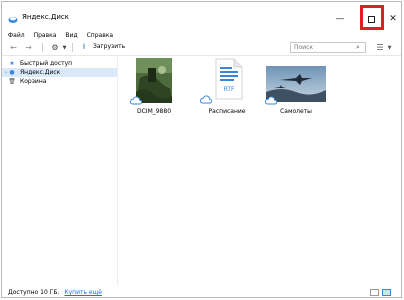 This screenshot has height=300, width=404. I want to click on file-item: DCIM_9880, so click(154, 88).